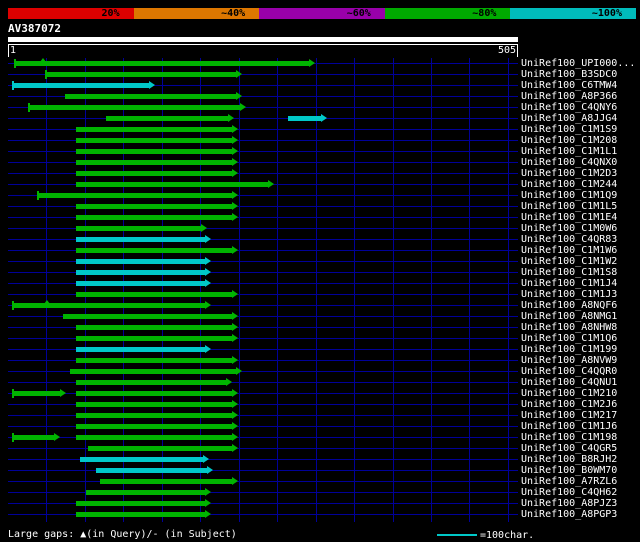  What do you see at coordinates (569, 514) in the screenshot?
I see `hit-label: UniRef100_A8PGP3` at bounding box center [569, 514].